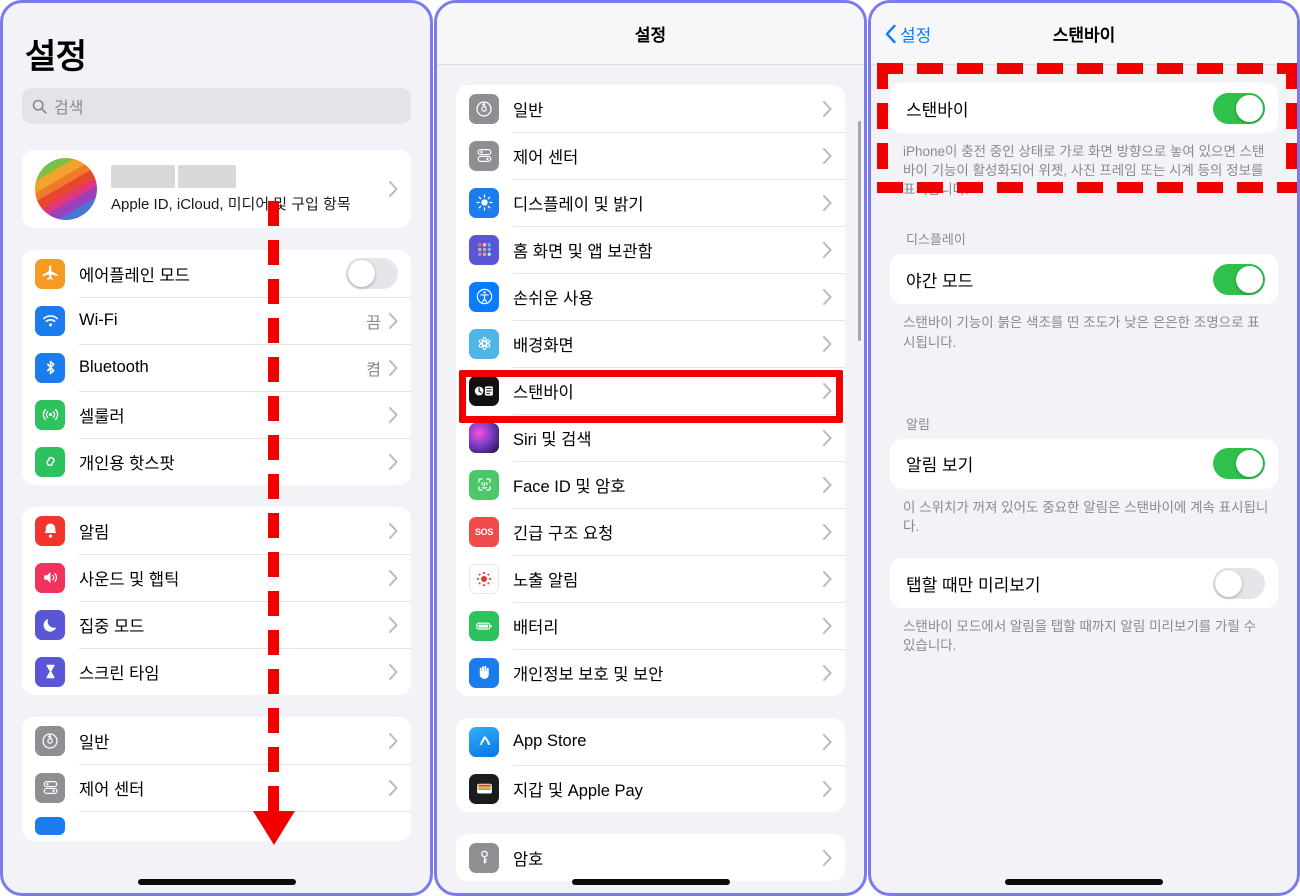  Describe the element at coordinates (484, 202) in the screenshot. I see `brightness-icon` at that location.